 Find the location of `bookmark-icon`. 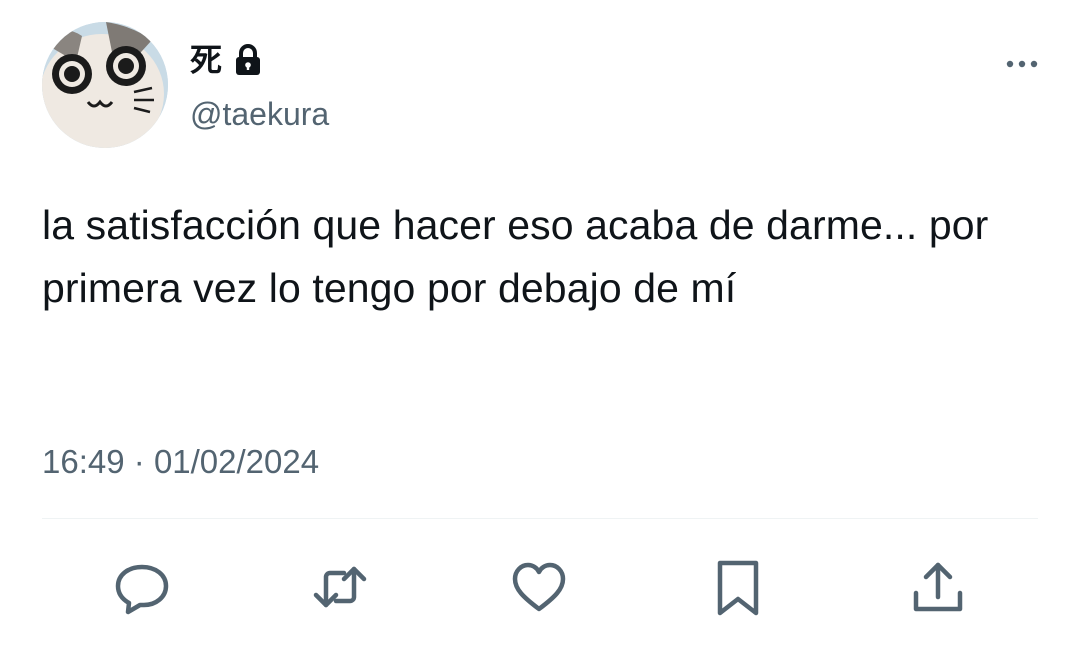

bookmark-icon is located at coordinates (738, 588).